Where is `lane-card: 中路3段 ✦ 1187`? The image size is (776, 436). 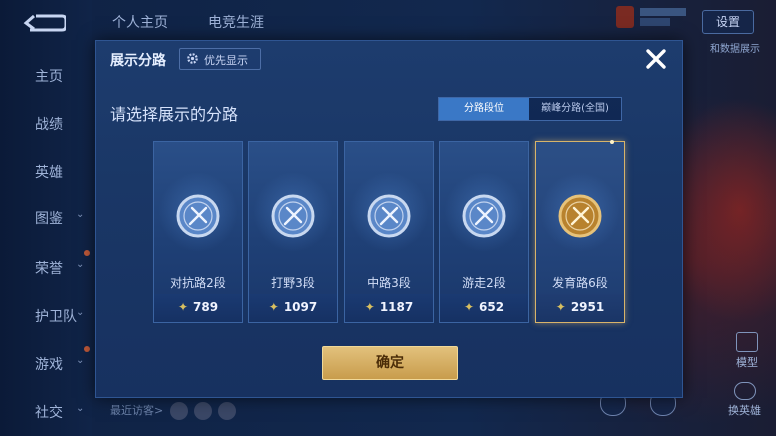 lane-card: 中路3段 ✦ 1187 is located at coordinates (389, 232).